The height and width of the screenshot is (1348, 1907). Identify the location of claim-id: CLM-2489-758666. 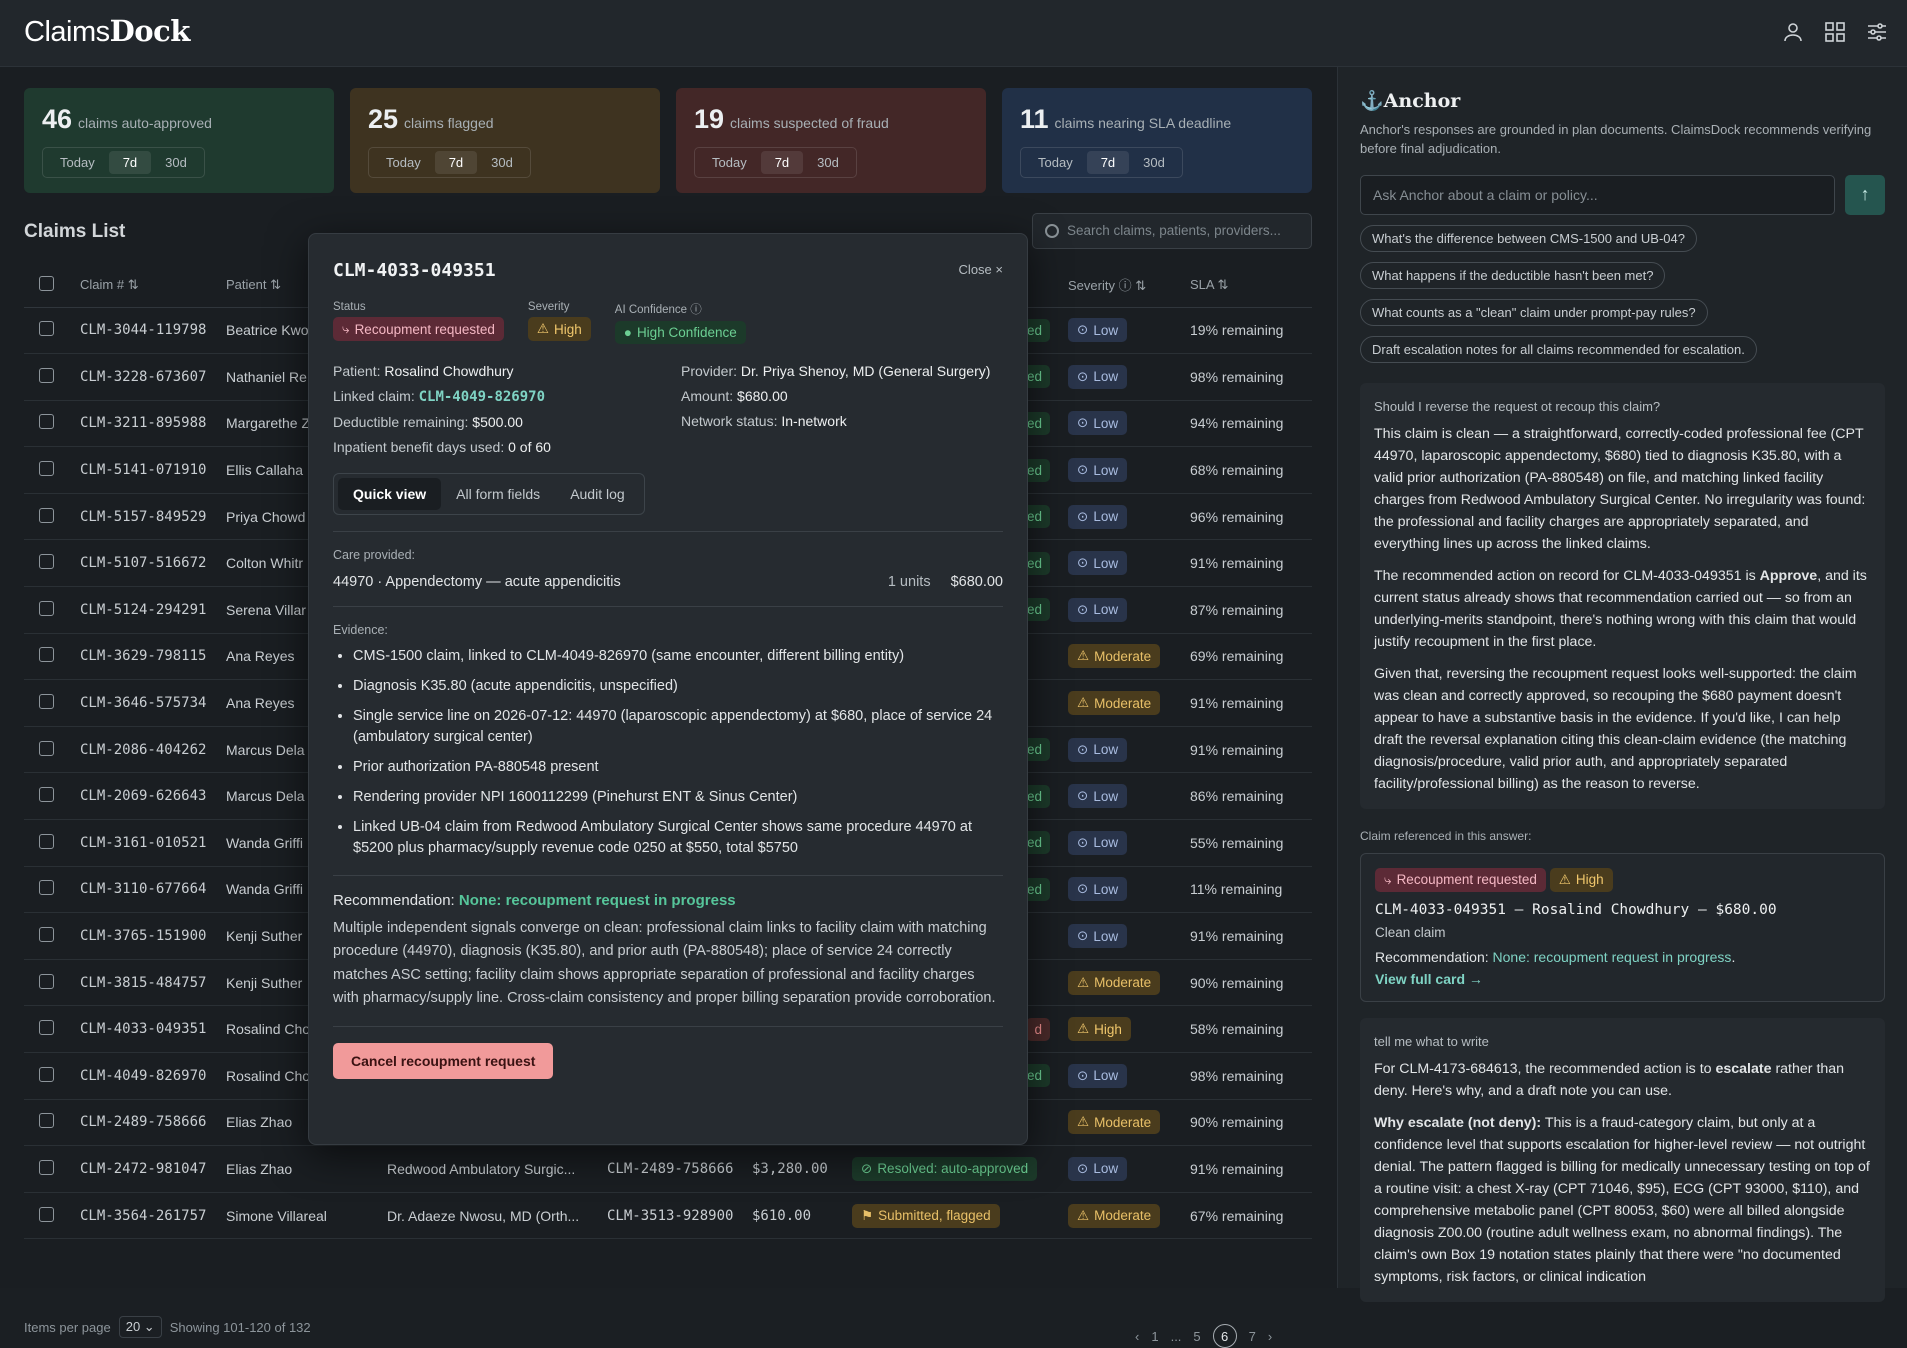
(153, 1123).